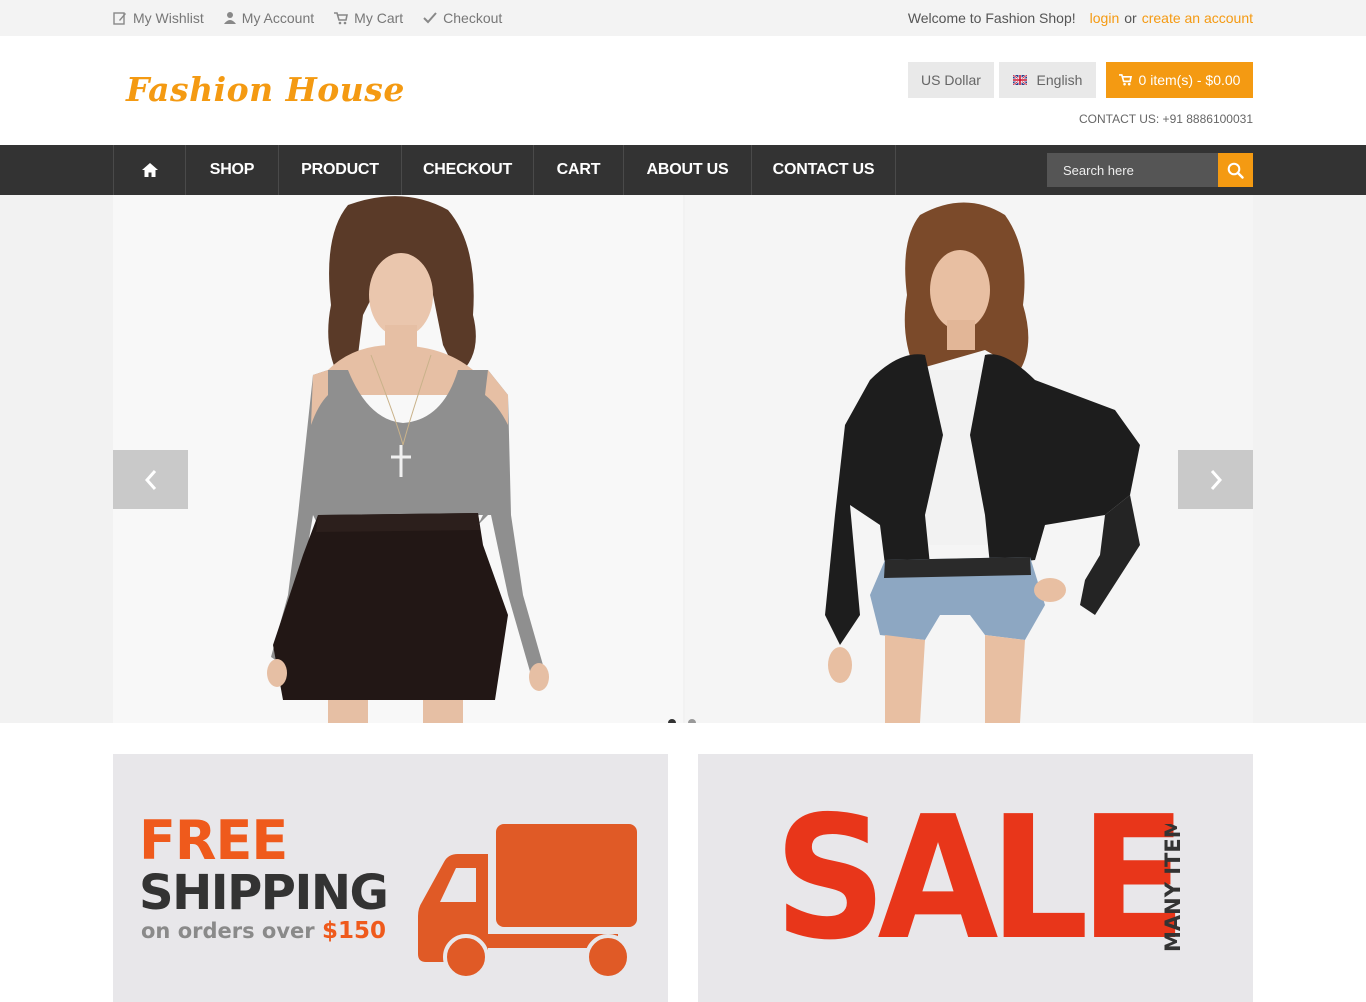  I want to click on sale-banner: SALE MANY ITEMS, so click(975, 878).